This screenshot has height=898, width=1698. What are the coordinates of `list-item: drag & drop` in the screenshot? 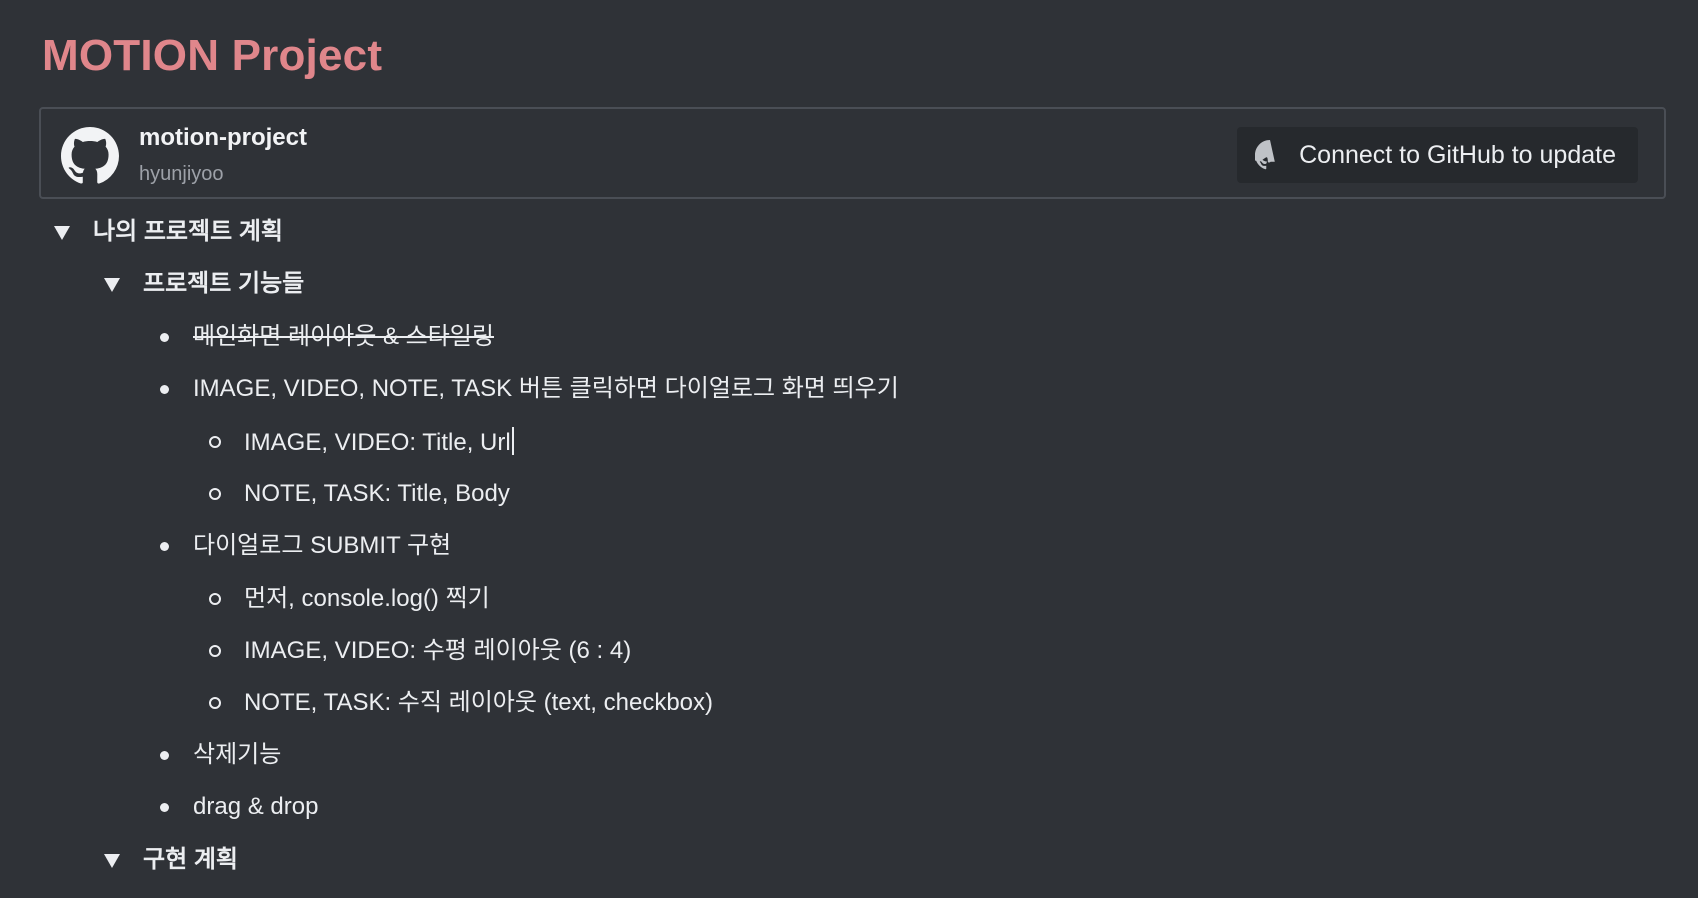 It's located at (255, 807).